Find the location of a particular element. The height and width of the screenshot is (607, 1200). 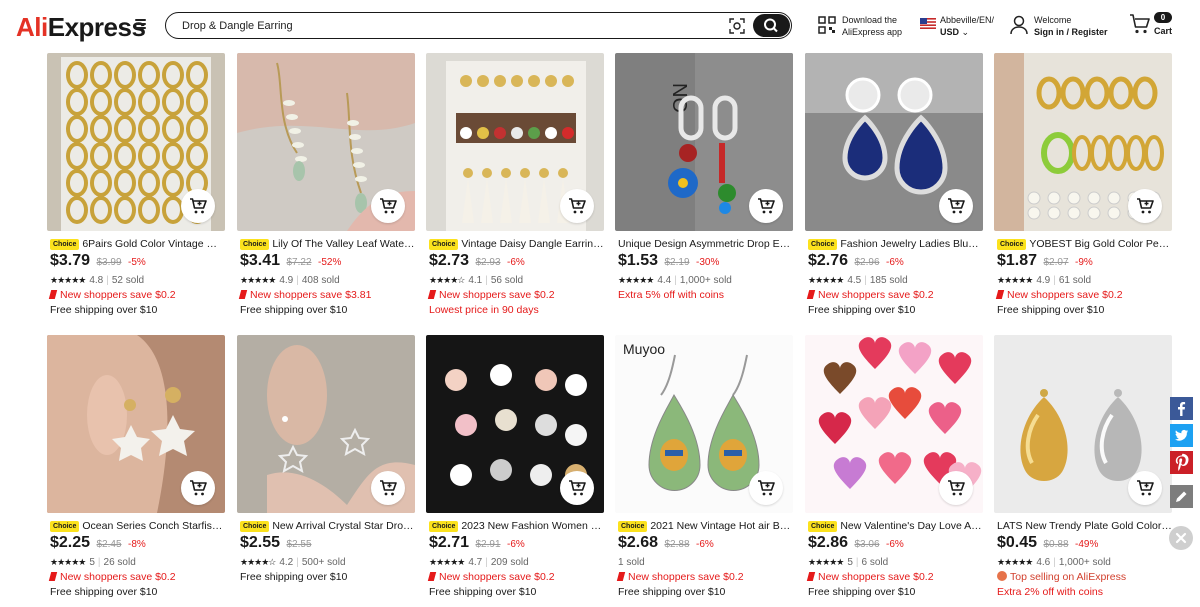

price-row: $2.86 $3.06 -6% is located at coordinates (856, 543).